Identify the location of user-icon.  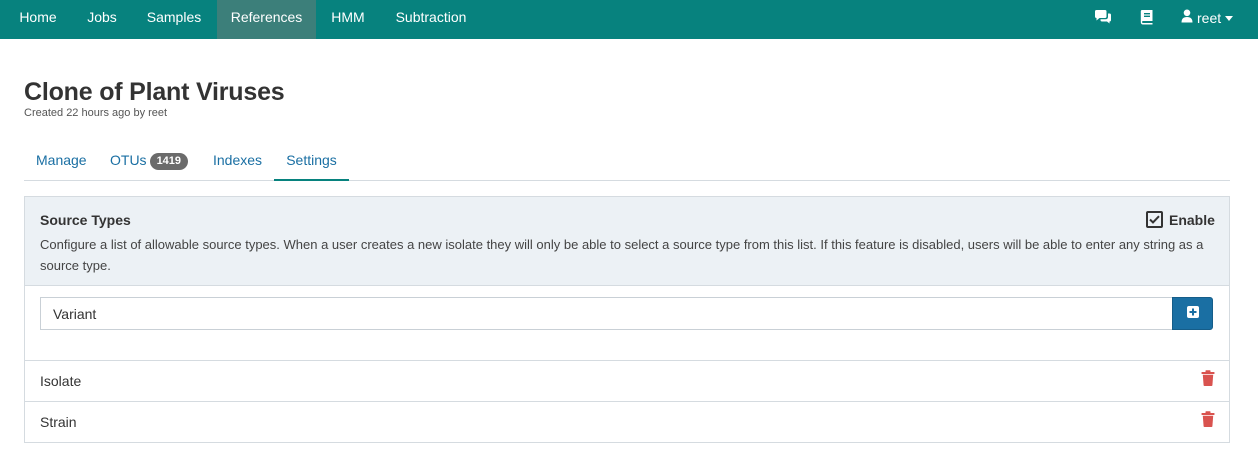
(1187, 17).